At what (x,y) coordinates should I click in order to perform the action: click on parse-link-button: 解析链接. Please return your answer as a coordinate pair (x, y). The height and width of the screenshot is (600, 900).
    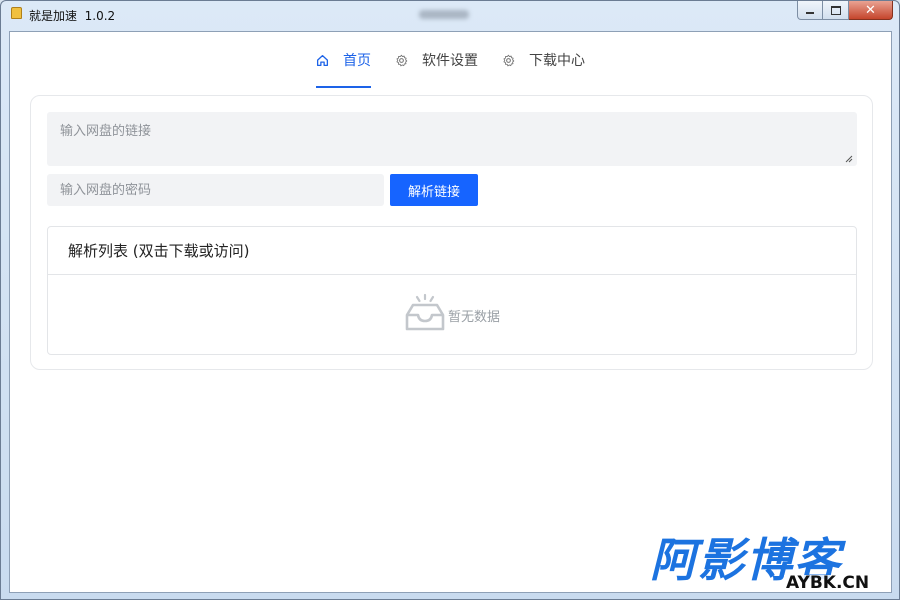
    Looking at the image, I should click on (434, 190).